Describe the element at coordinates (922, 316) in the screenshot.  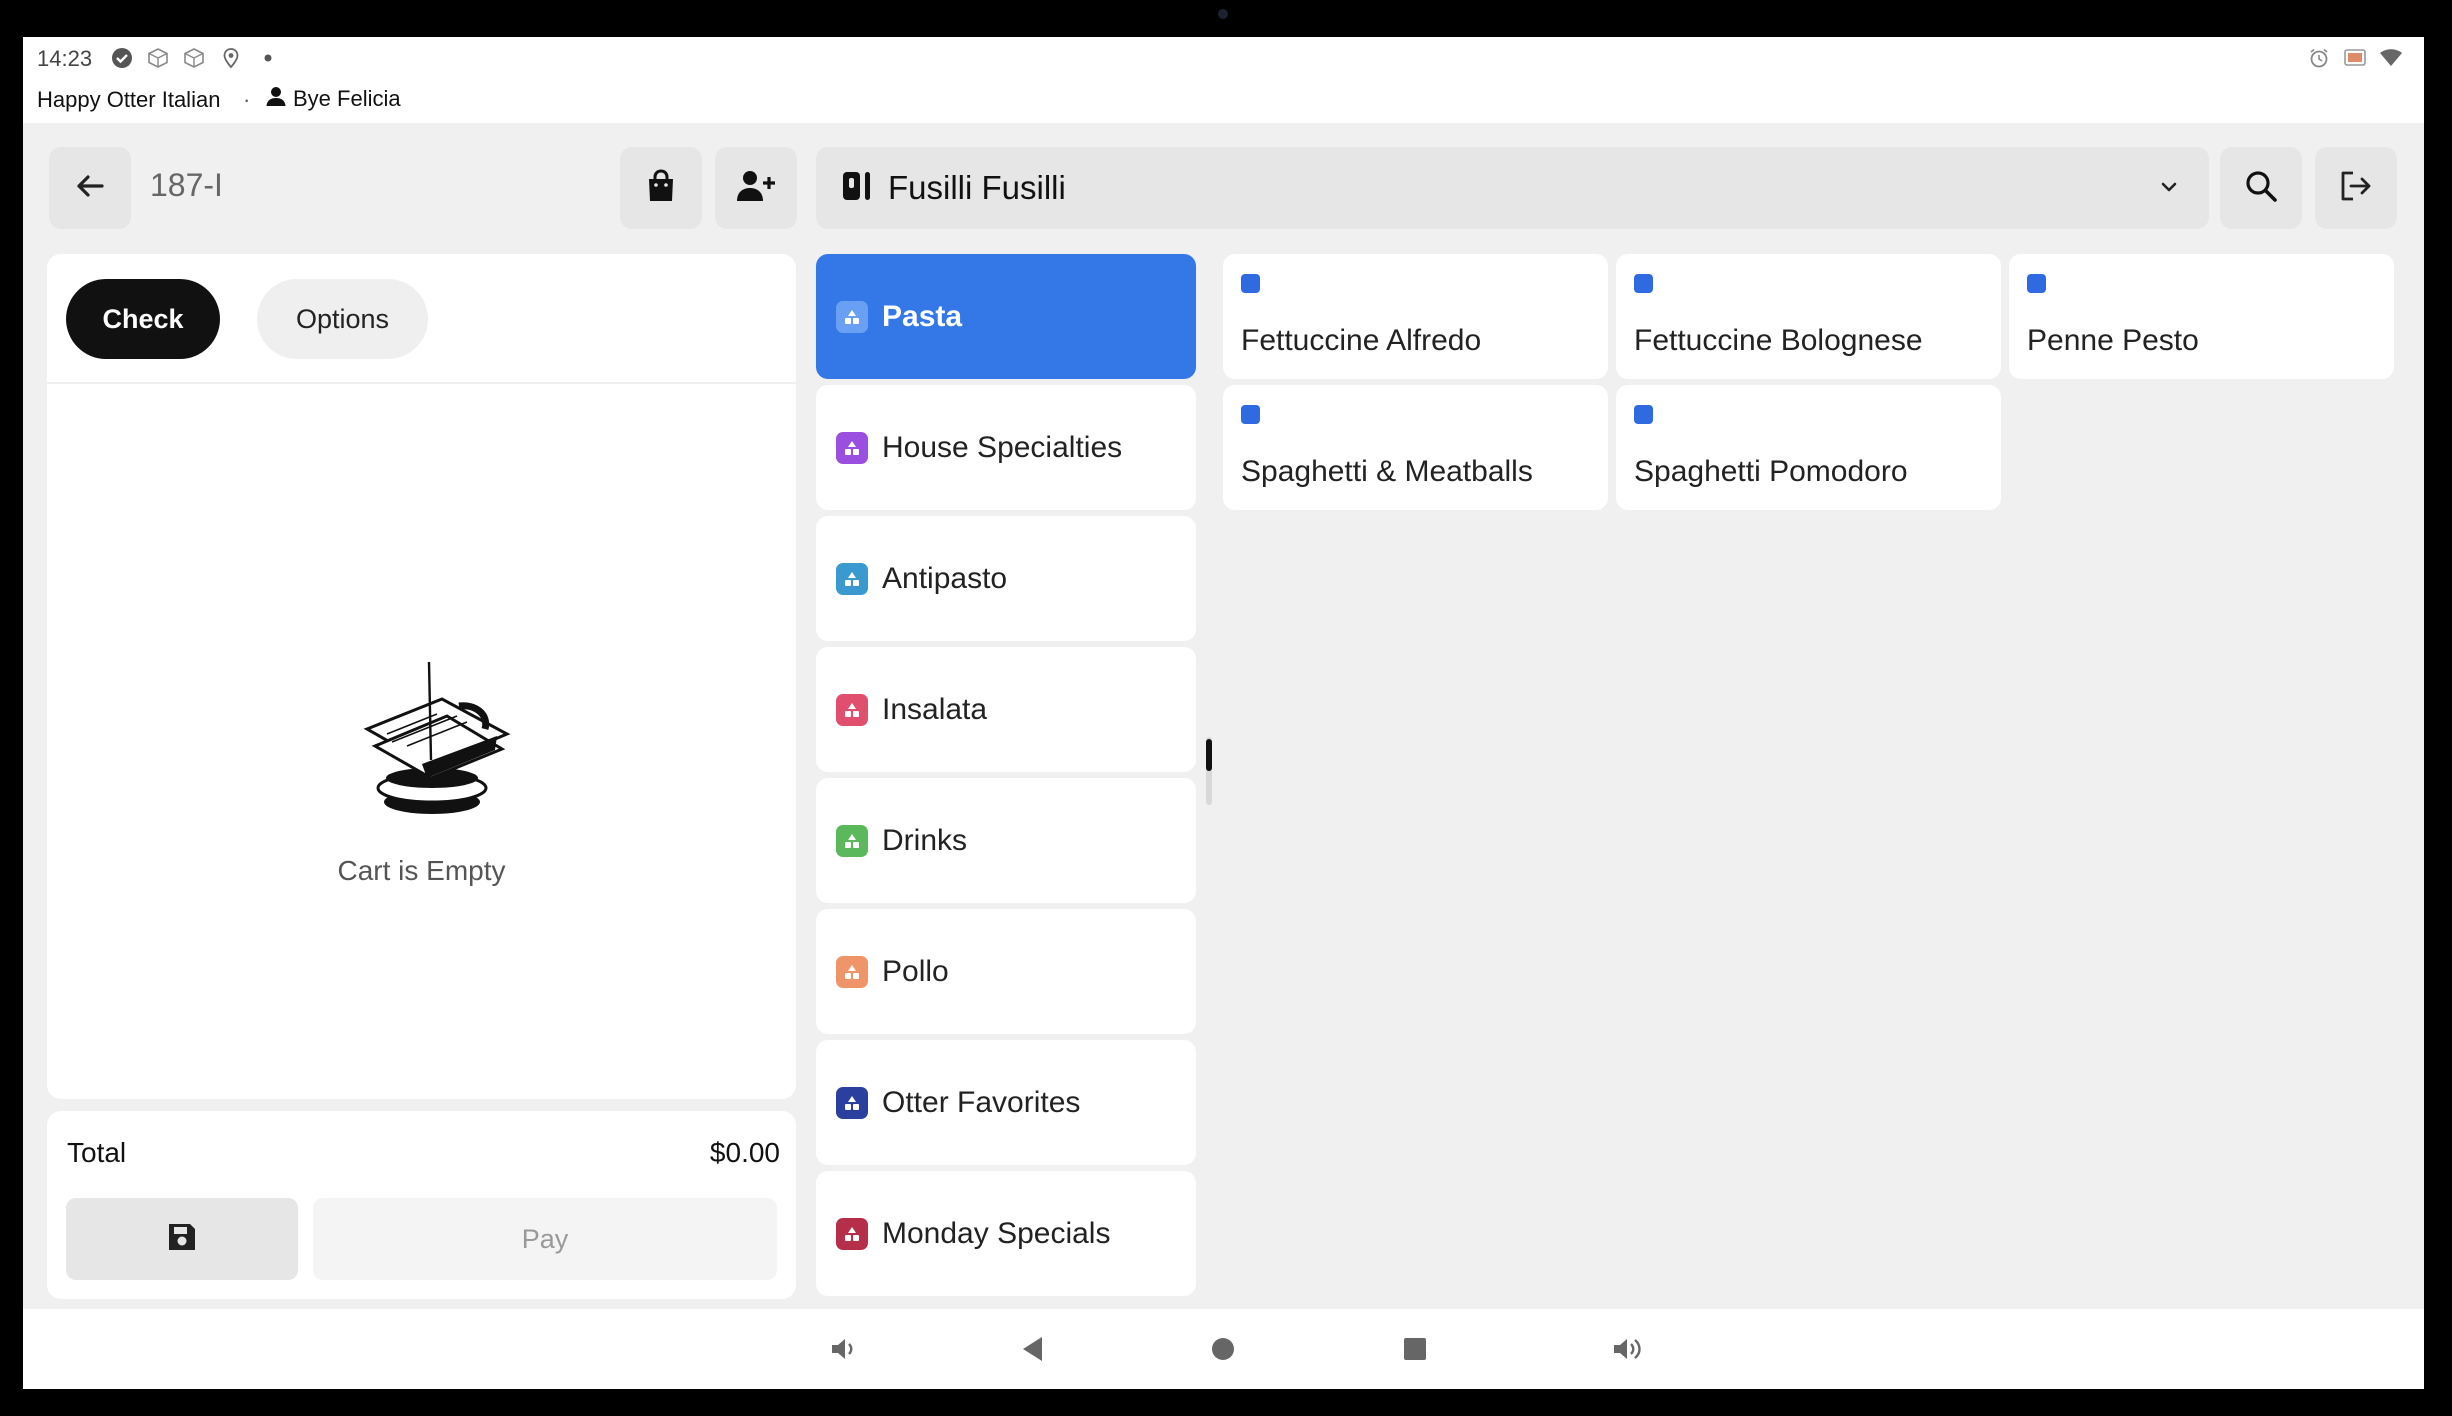
I see `category-label: Pasta` at that location.